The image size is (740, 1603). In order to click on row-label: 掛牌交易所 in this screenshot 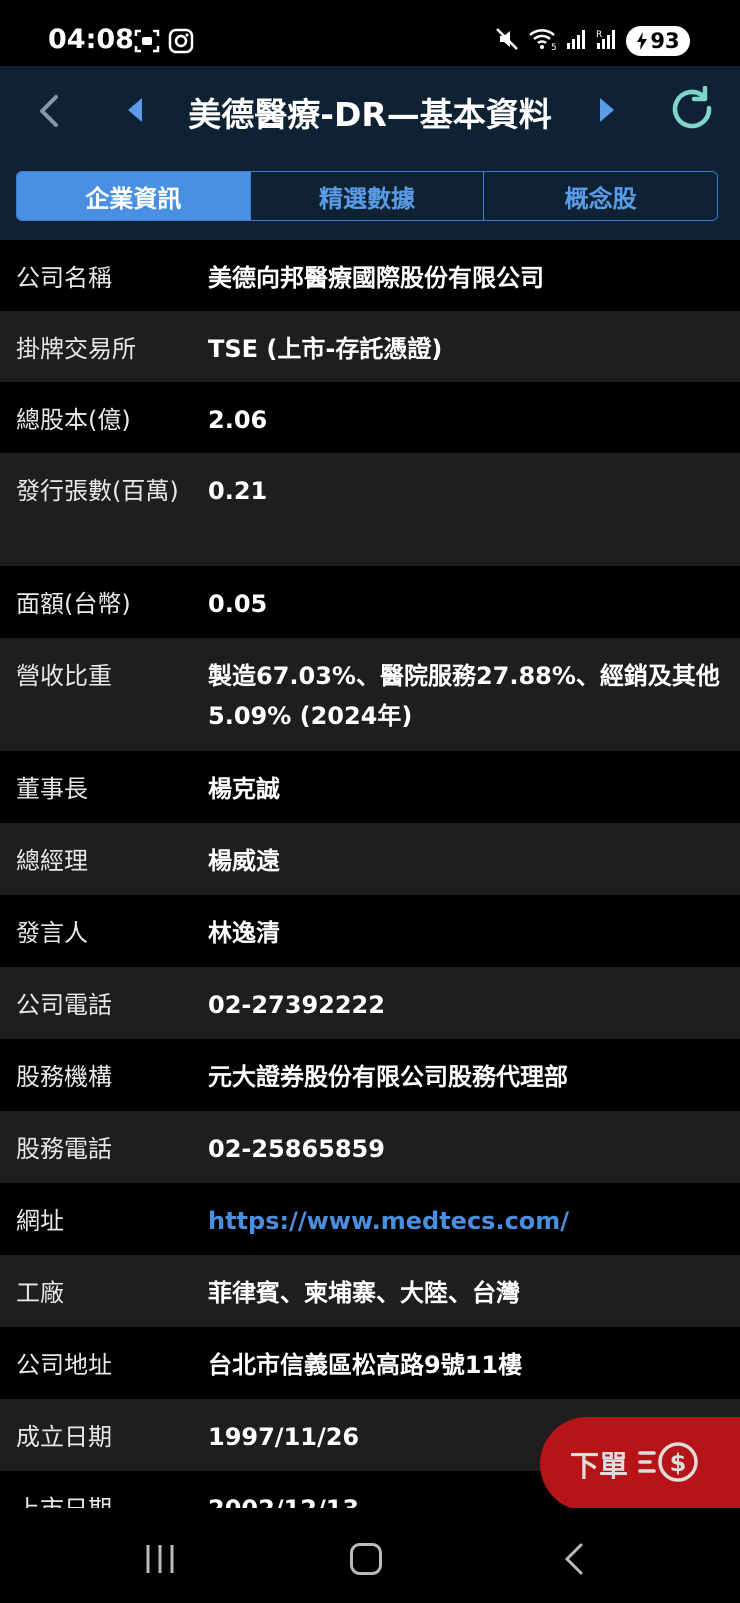, I will do `click(76, 349)`.